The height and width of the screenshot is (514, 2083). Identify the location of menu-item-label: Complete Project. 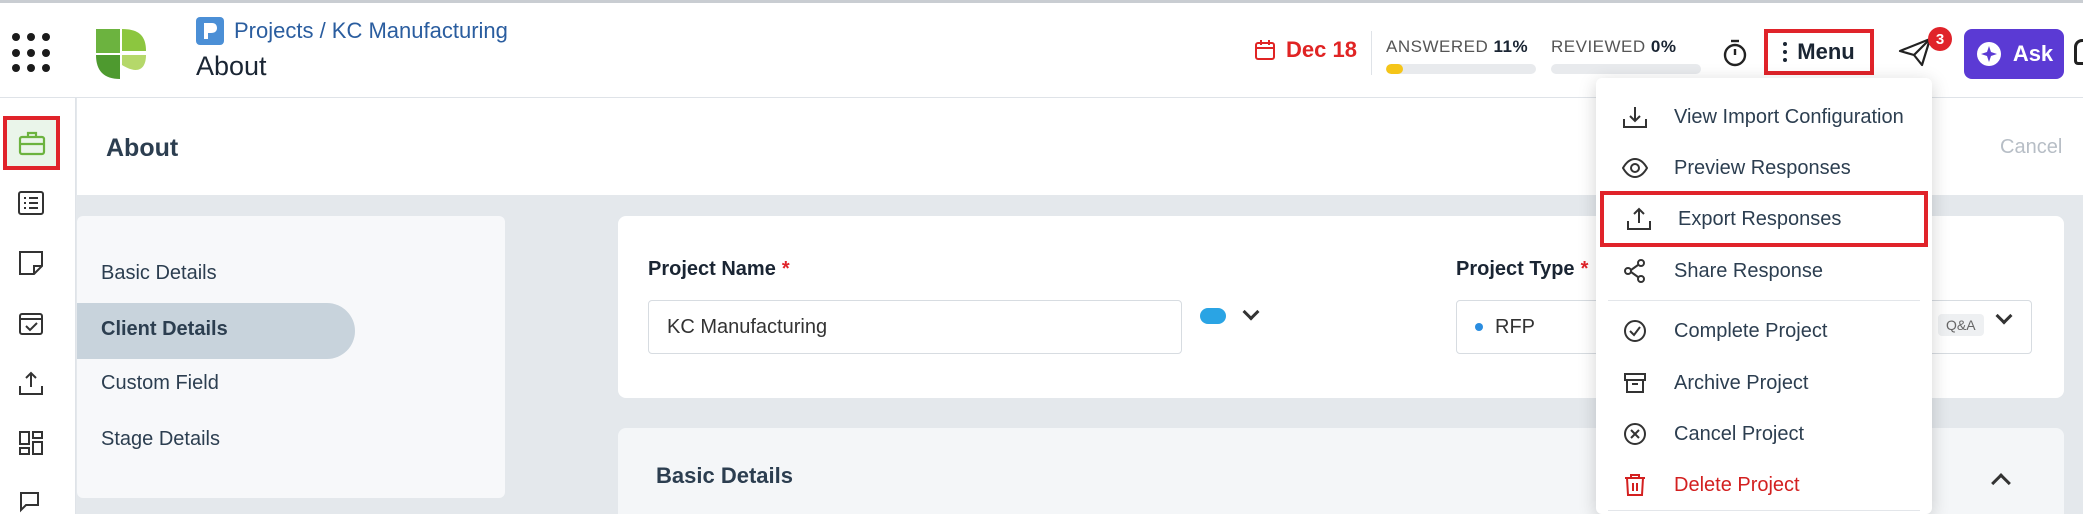
(1751, 330).